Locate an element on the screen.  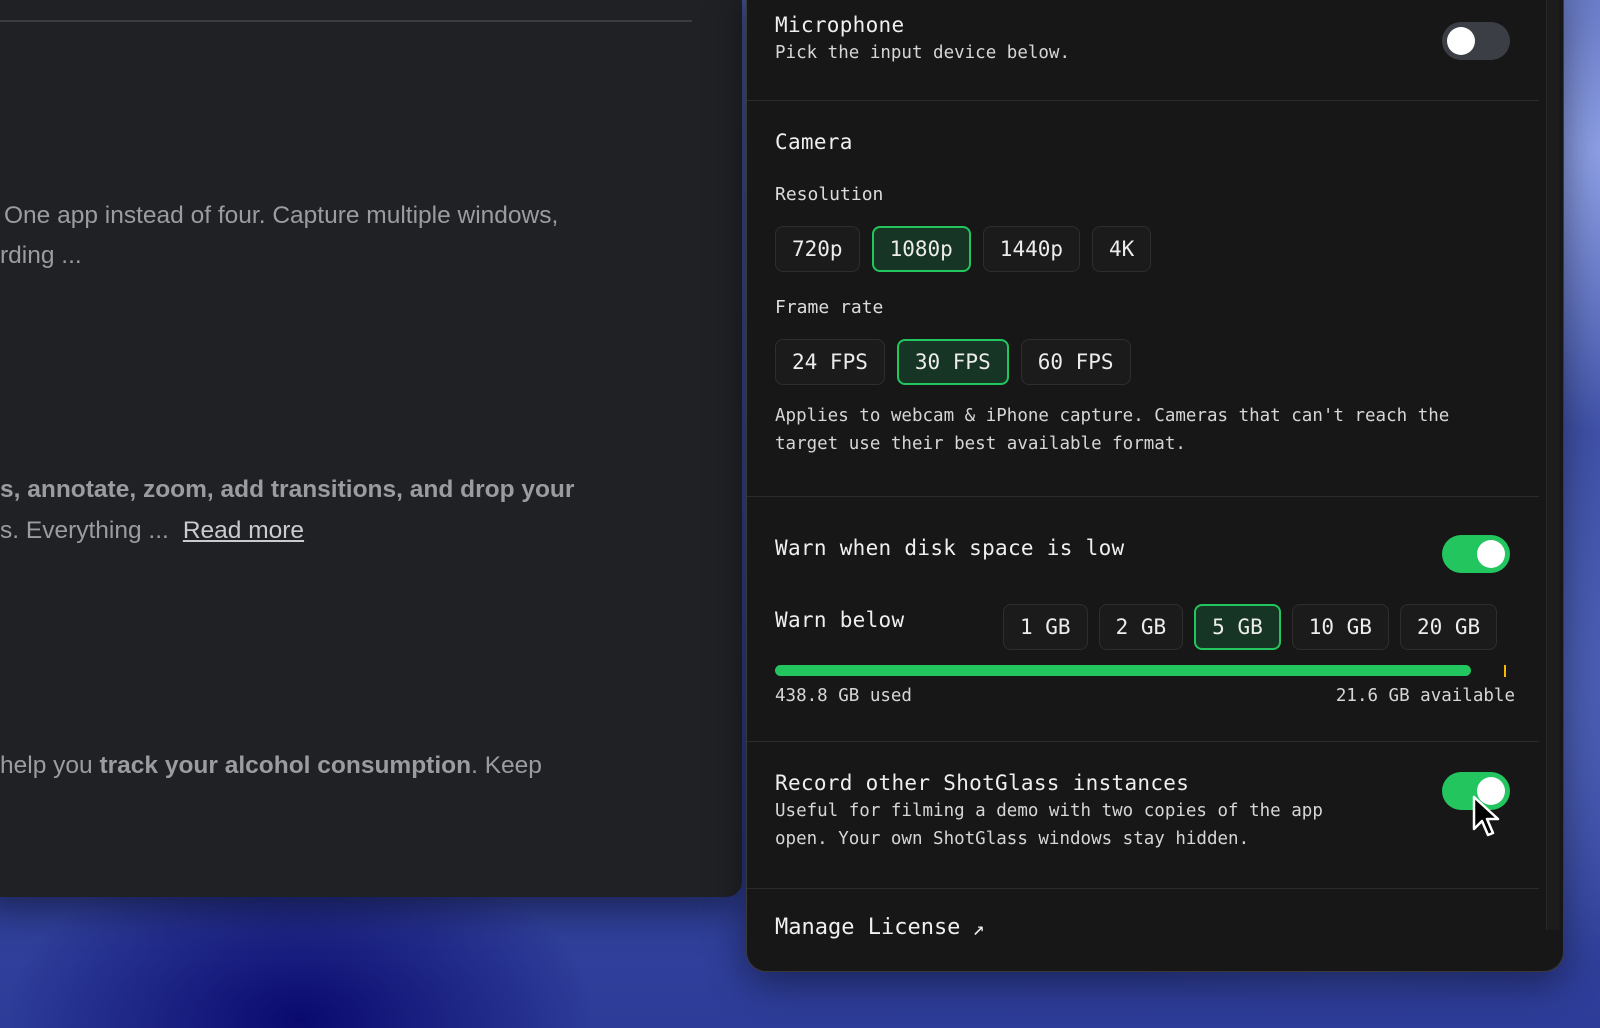
read-more-link: Read more is located at coordinates (243, 530).